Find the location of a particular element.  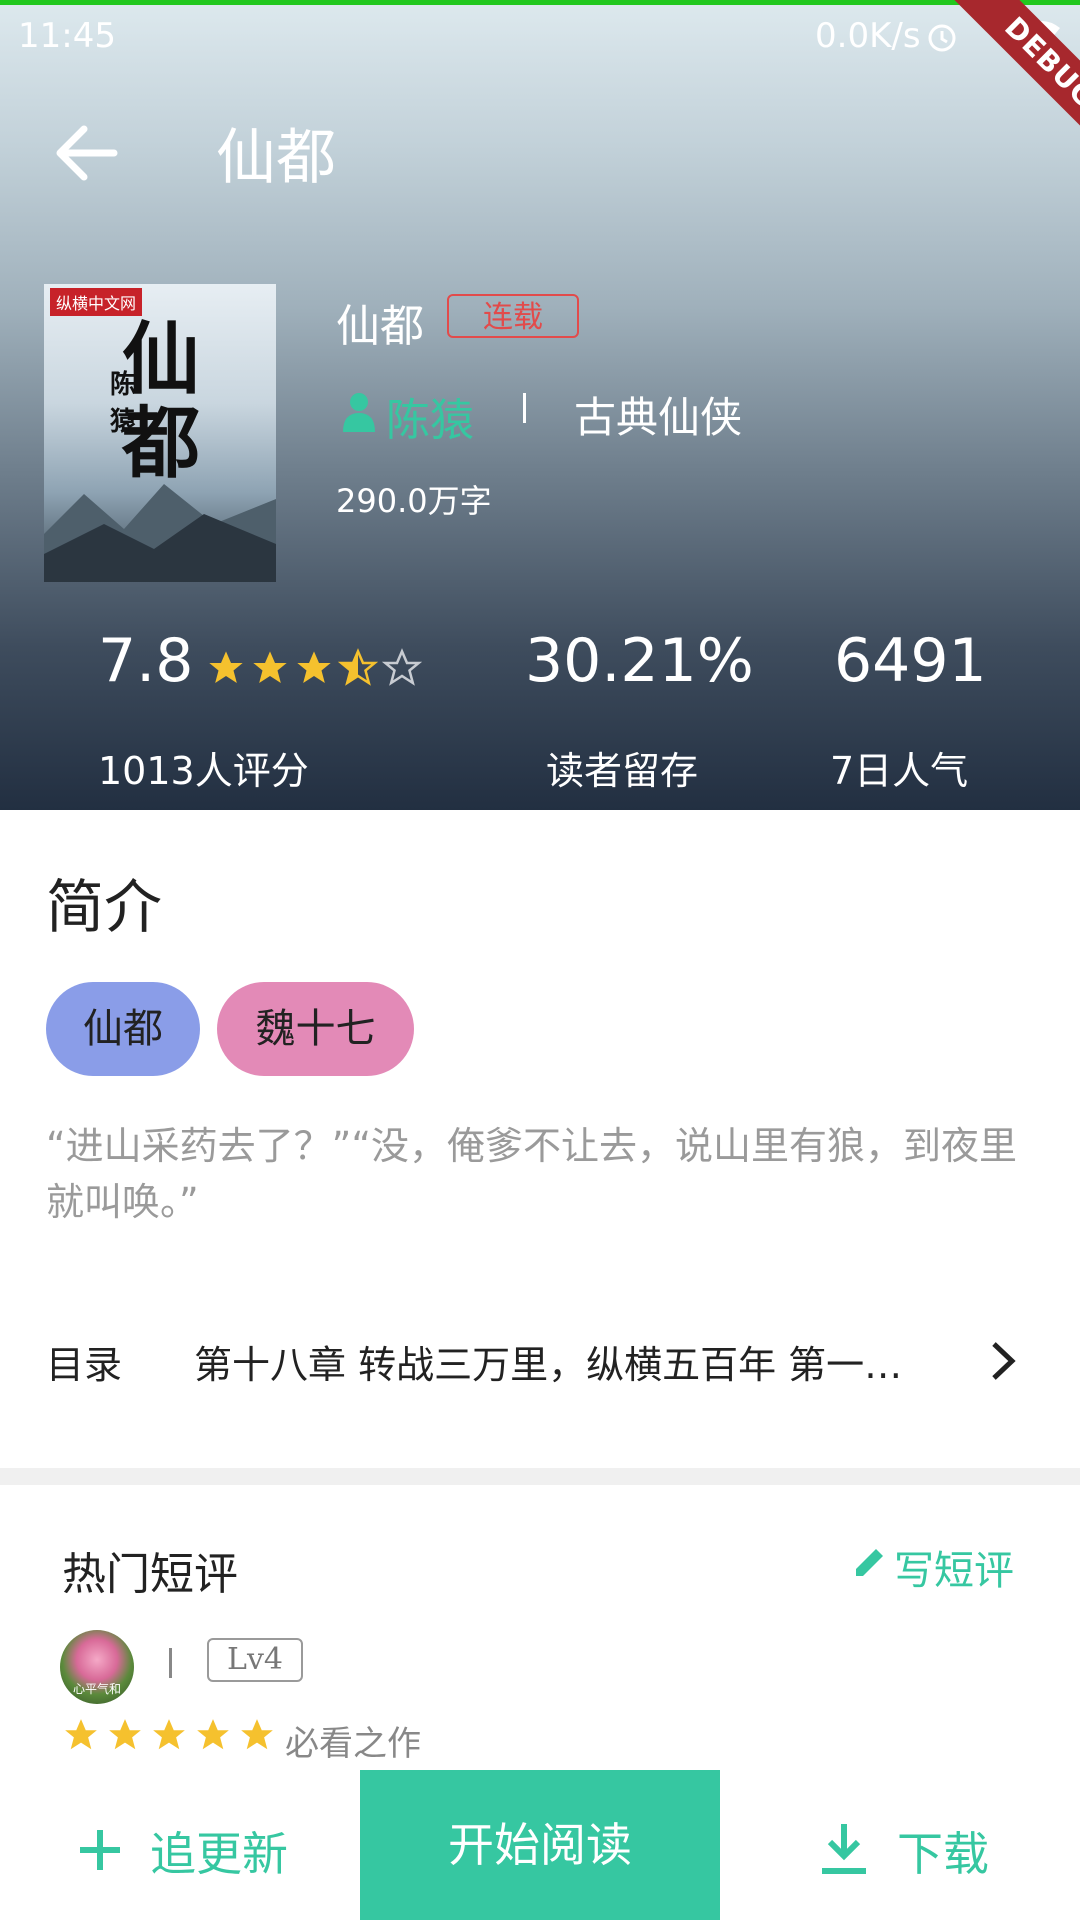

top-progress-line is located at coordinates (540, 2).